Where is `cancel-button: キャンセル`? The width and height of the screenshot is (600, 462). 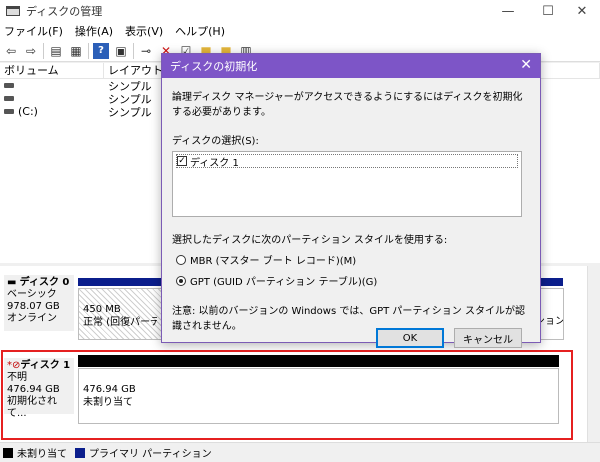
cancel-button: キャンセル is located at coordinates (488, 338).